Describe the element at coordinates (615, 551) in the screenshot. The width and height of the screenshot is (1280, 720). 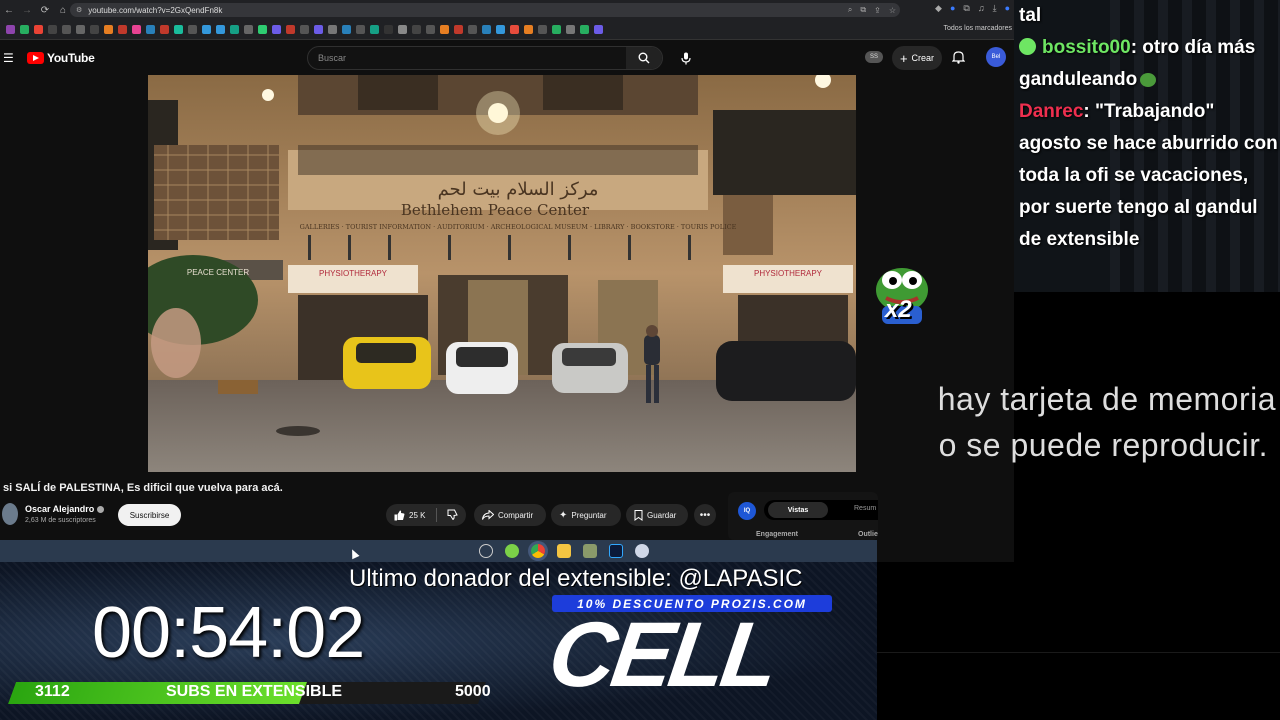
I see `photoshop-icon` at that location.